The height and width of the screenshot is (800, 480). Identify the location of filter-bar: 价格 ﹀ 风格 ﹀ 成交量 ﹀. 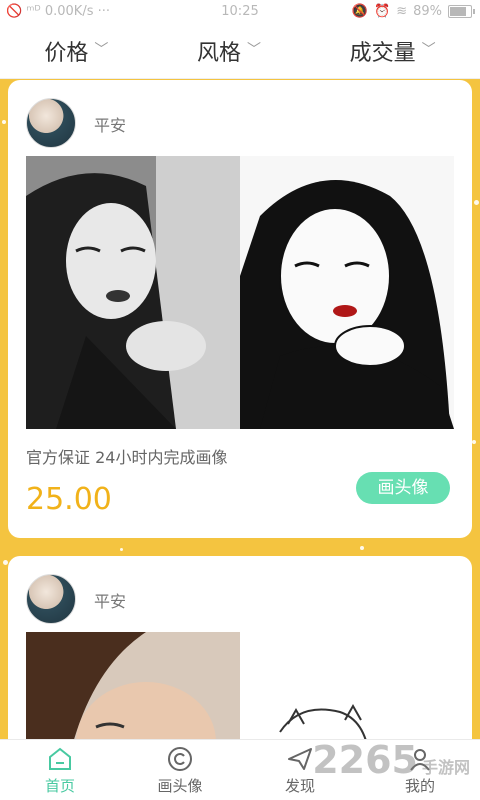
(240, 51).